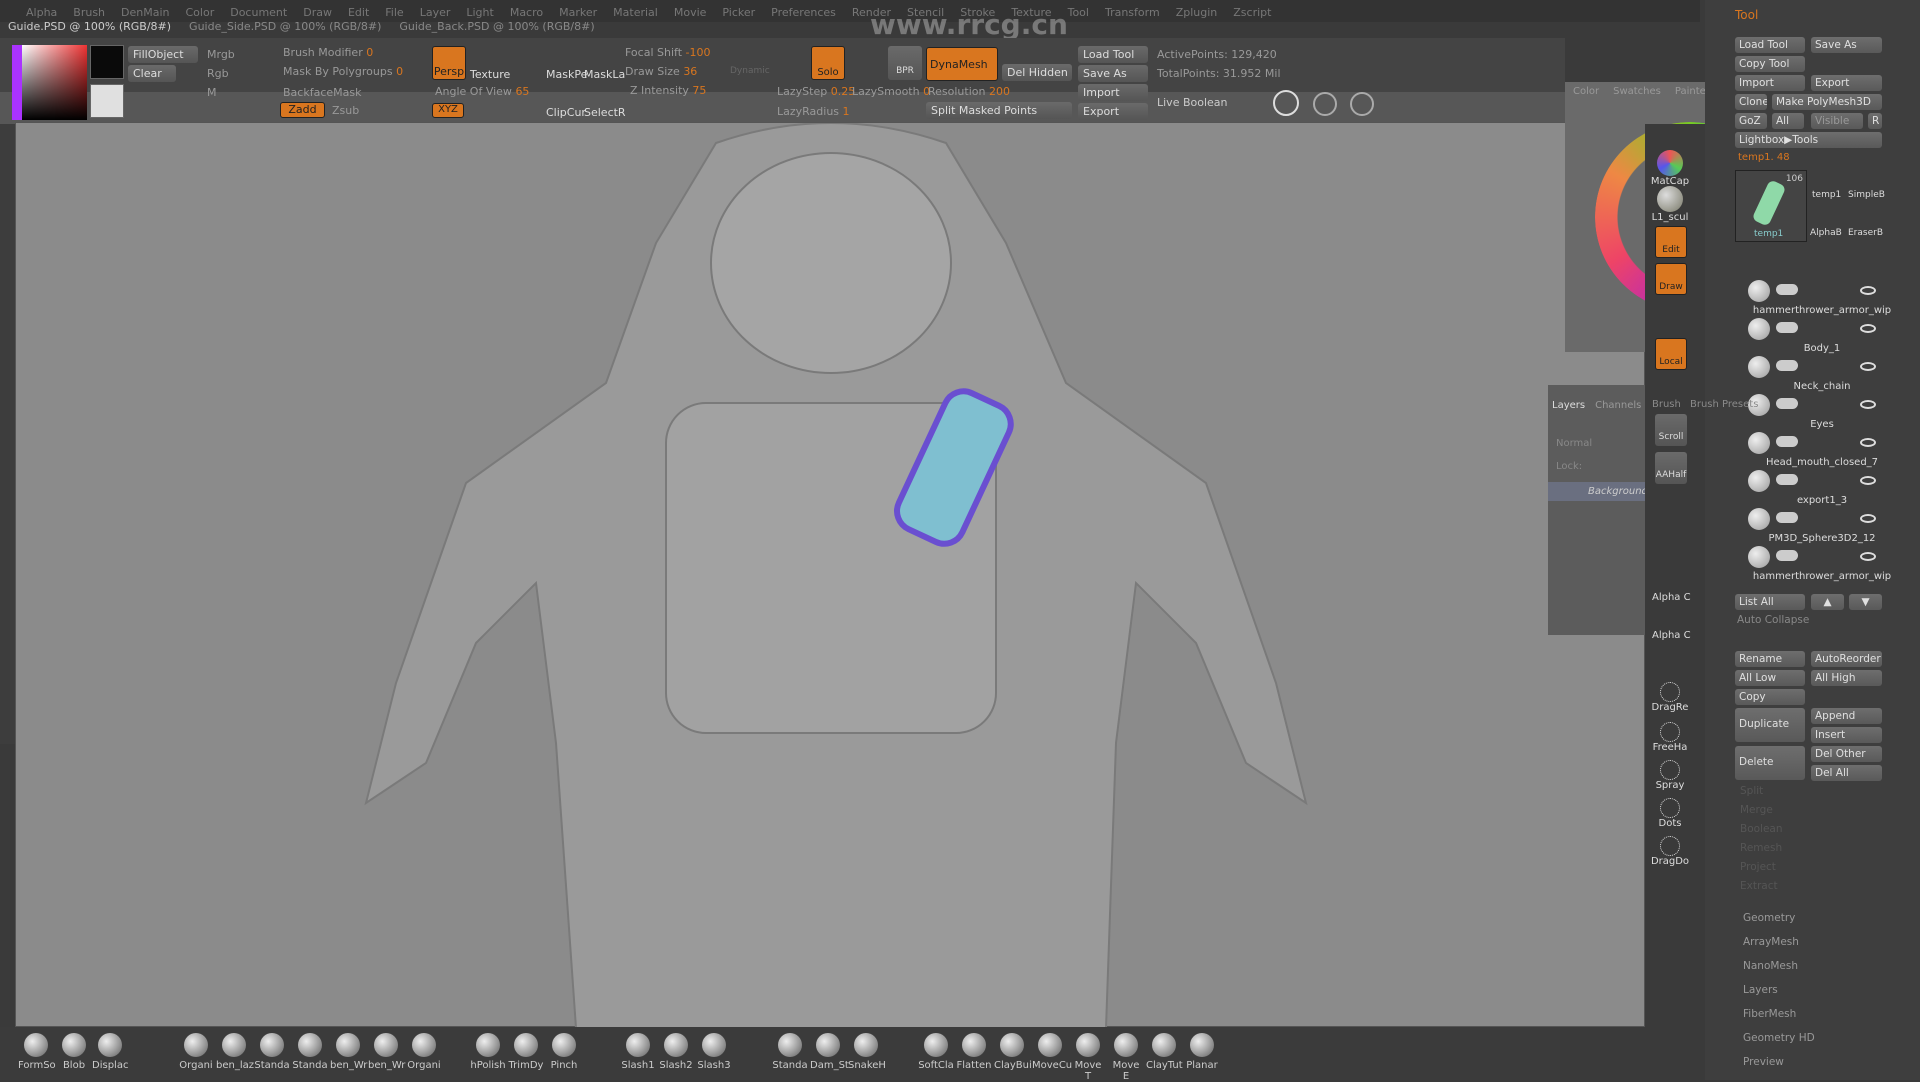 This screenshot has height=1082, width=1920. Describe the element at coordinates (750, 71) in the screenshot. I see `dynamic-toggle: Dynamic` at that location.